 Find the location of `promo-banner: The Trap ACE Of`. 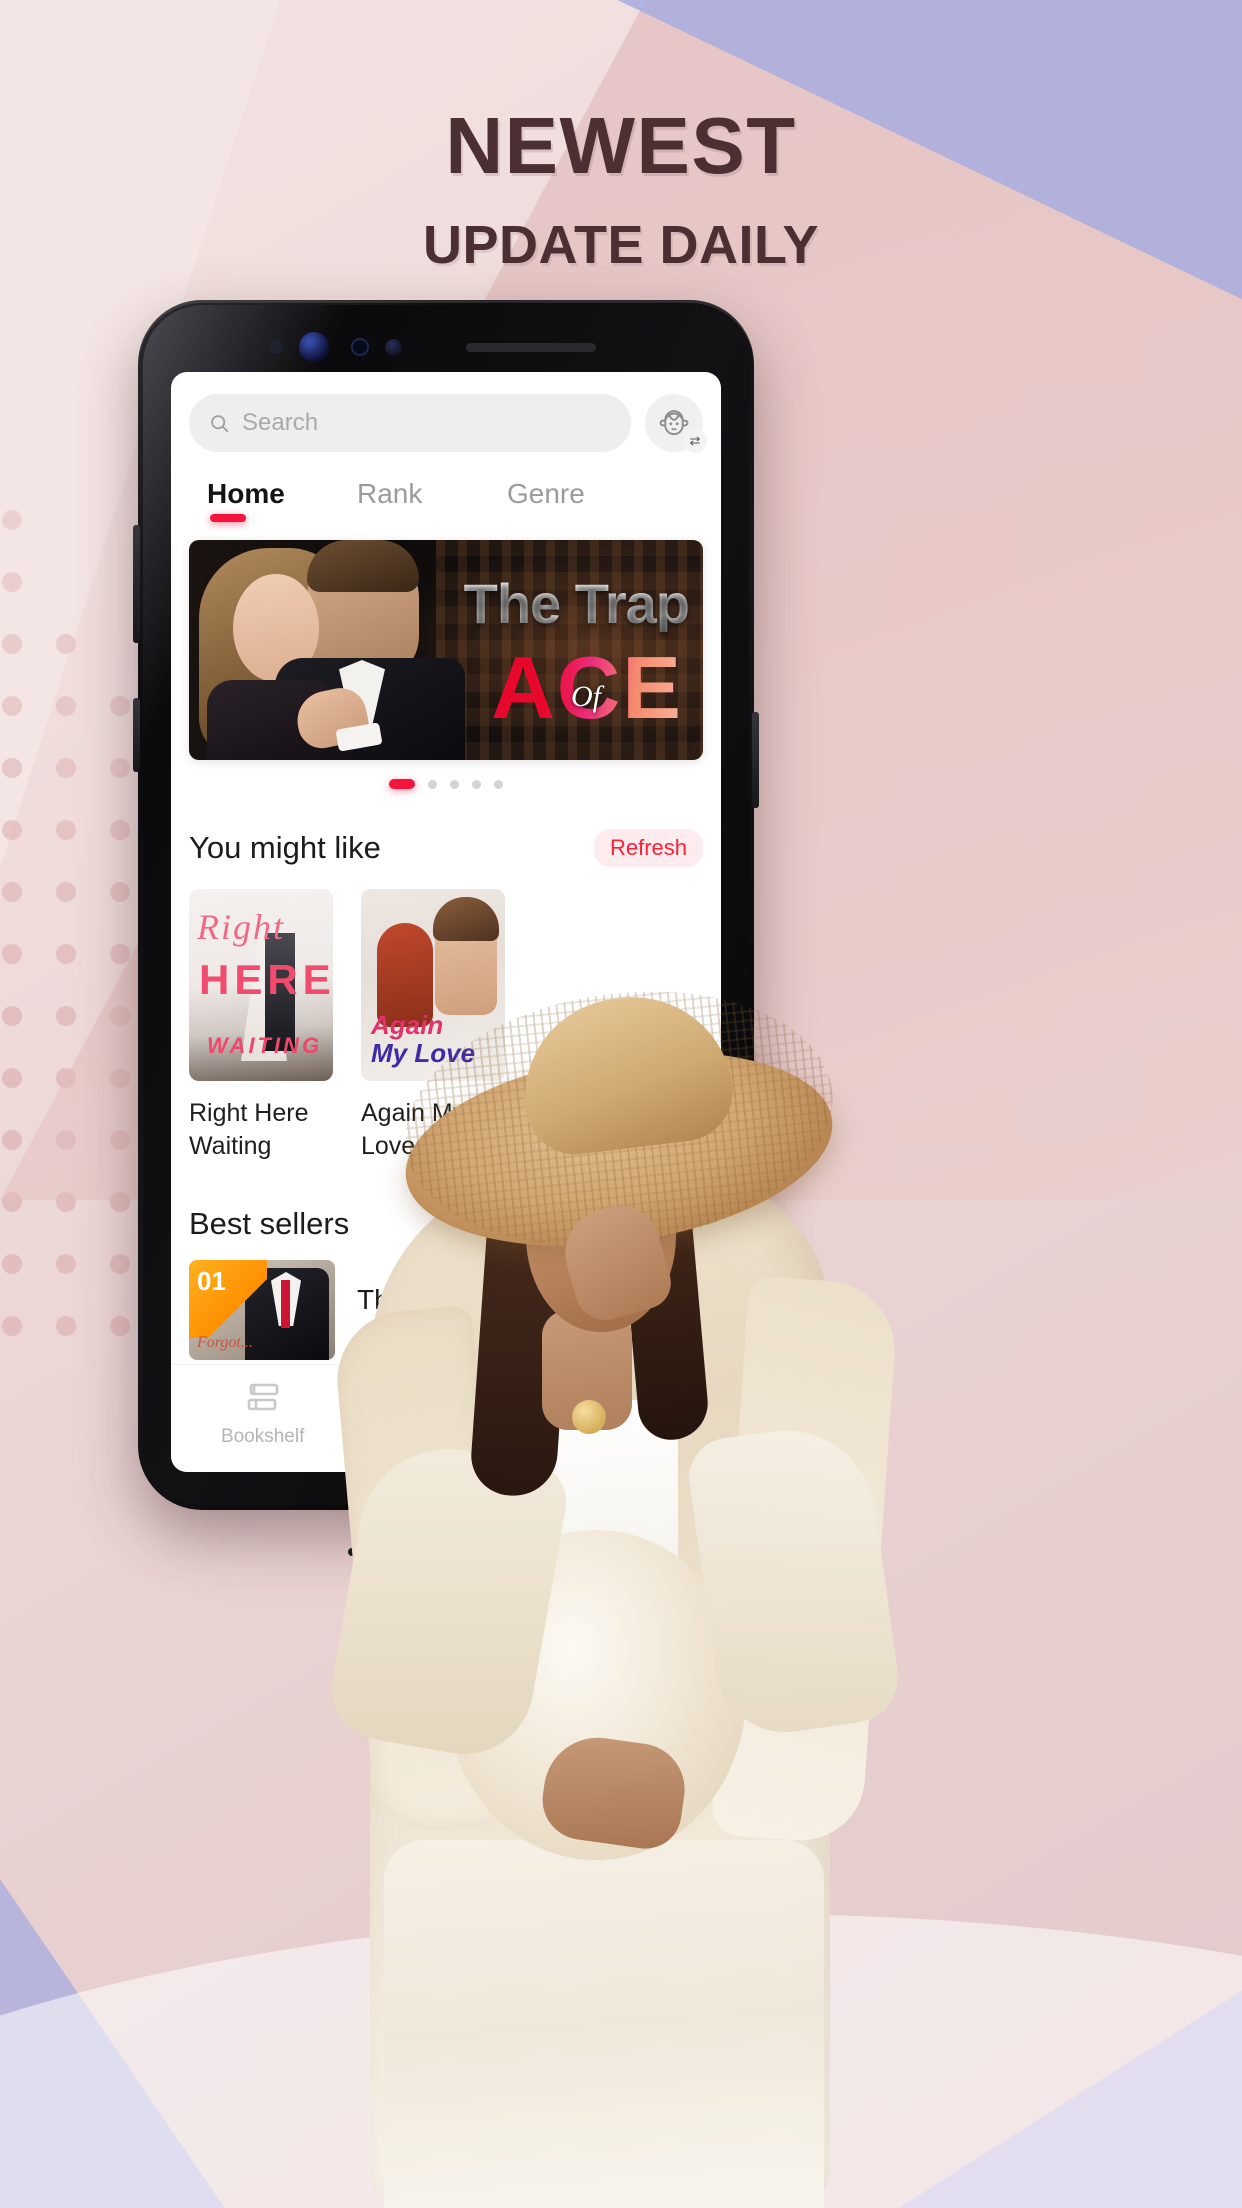

promo-banner: The Trap ACE Of is located at coordinates (446, 650).